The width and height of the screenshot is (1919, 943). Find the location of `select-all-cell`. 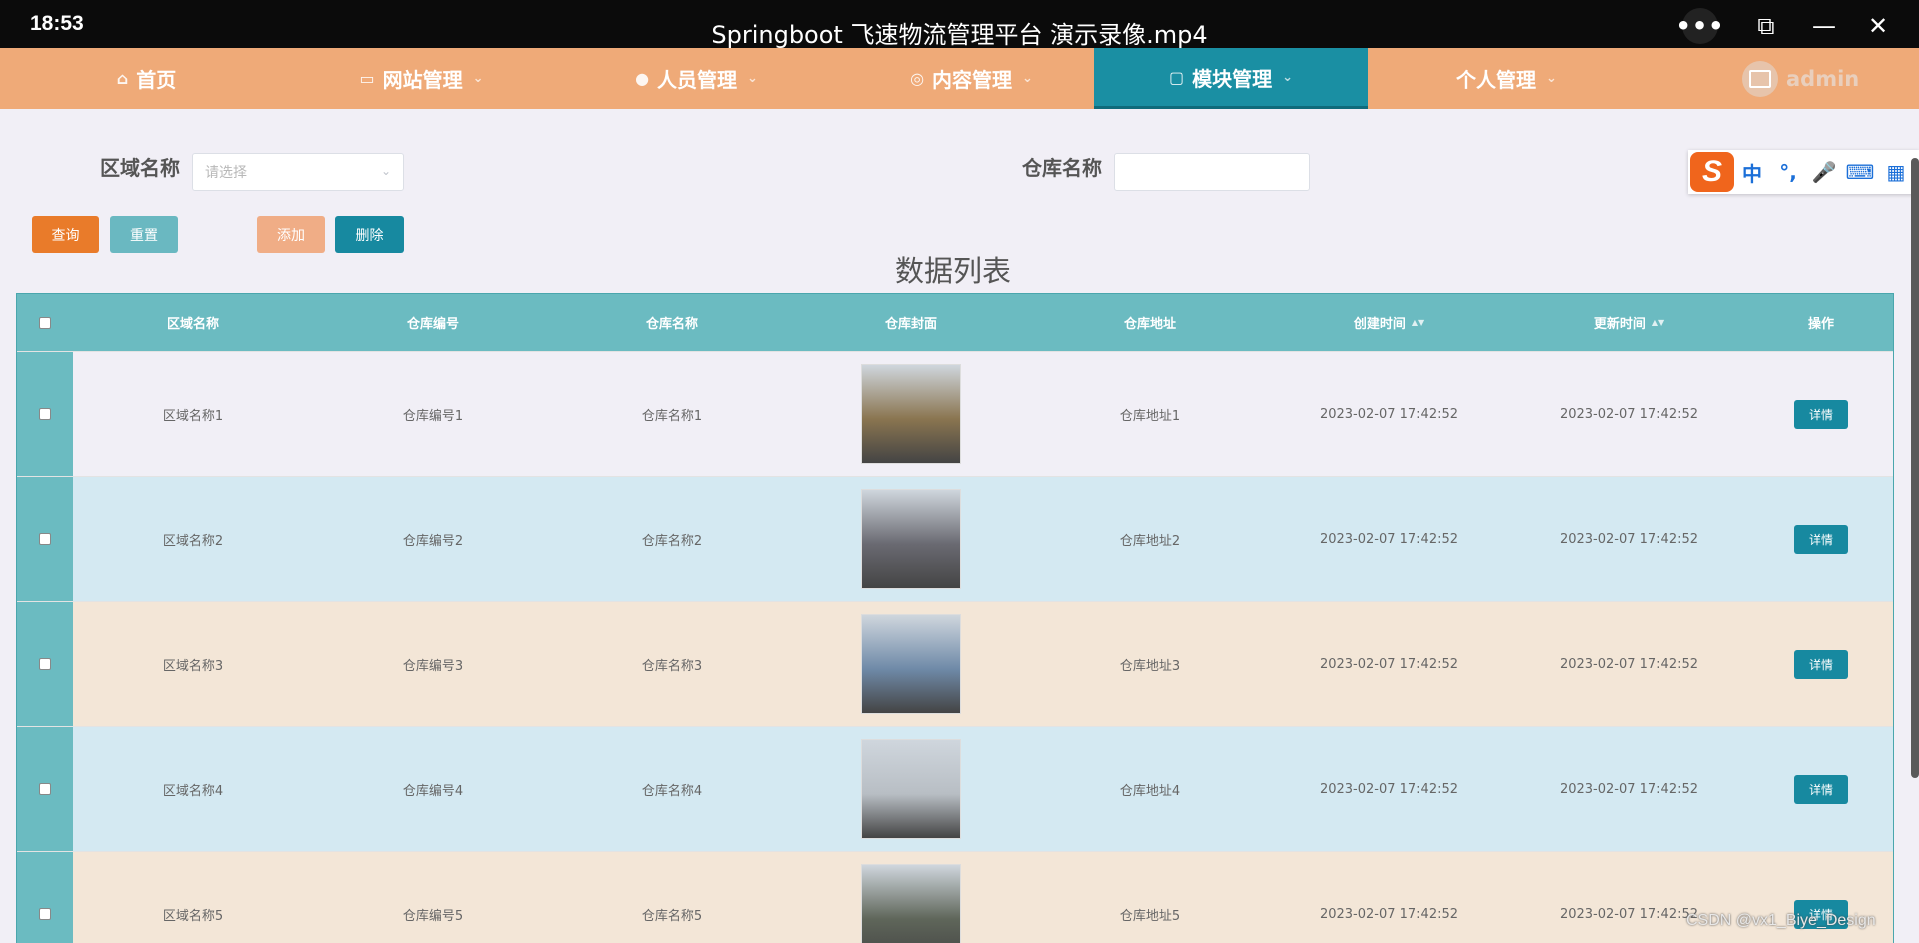

select-all-cell is located at coordinates (45, 322).